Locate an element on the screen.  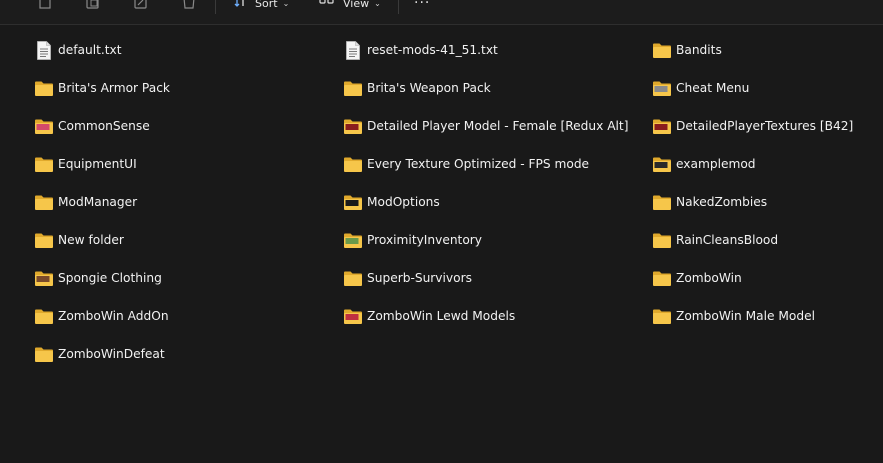
folder-item: ModManager is located at coordinates (85, 202).